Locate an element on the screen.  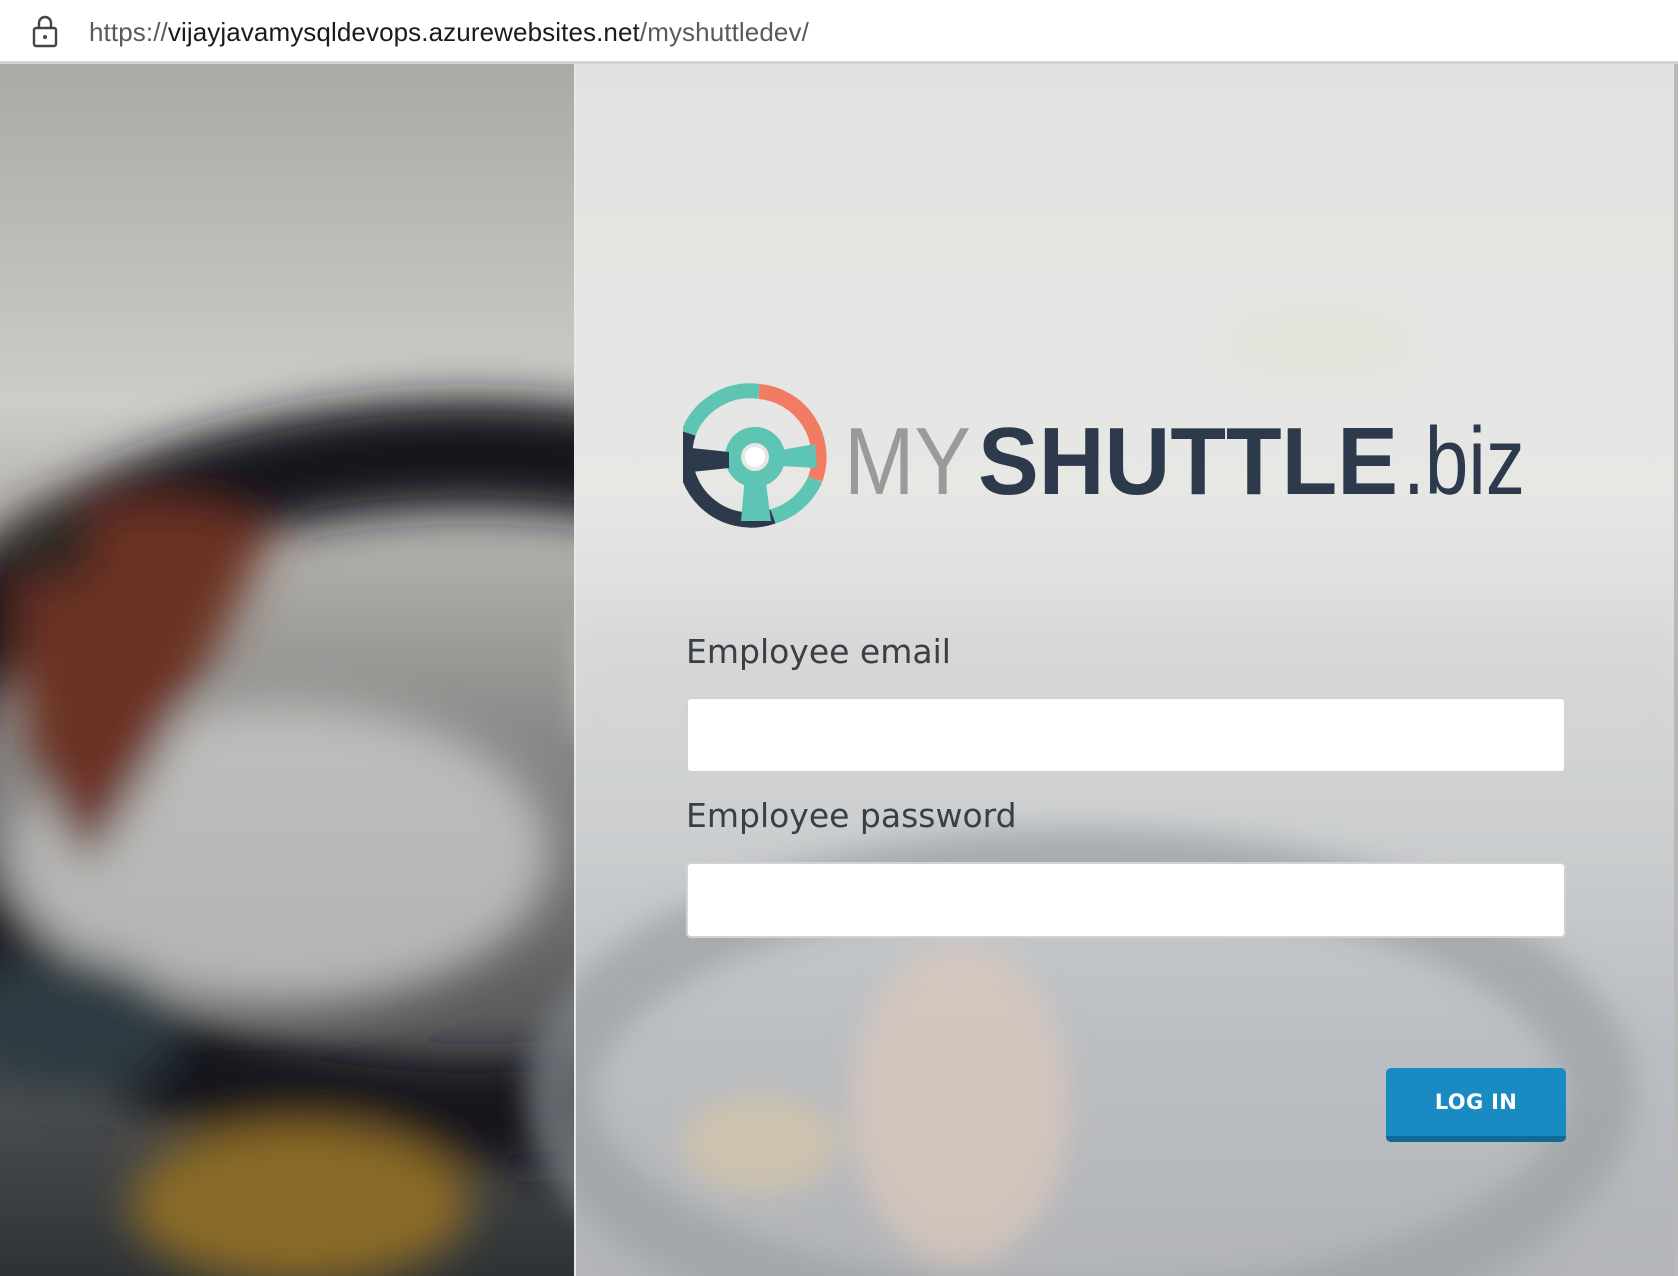
brand-shuttle: SHUTTLE is located at coordinates (1188, 461).